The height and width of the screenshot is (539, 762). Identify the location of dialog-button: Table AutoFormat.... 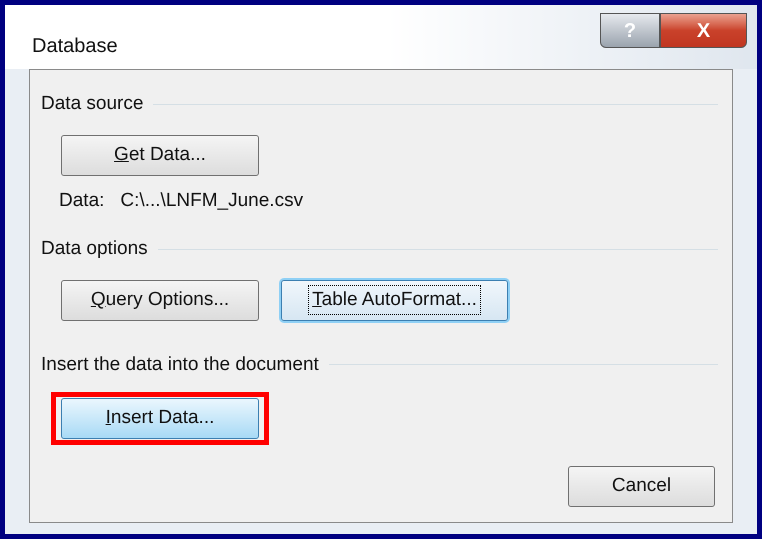
(394, 300).